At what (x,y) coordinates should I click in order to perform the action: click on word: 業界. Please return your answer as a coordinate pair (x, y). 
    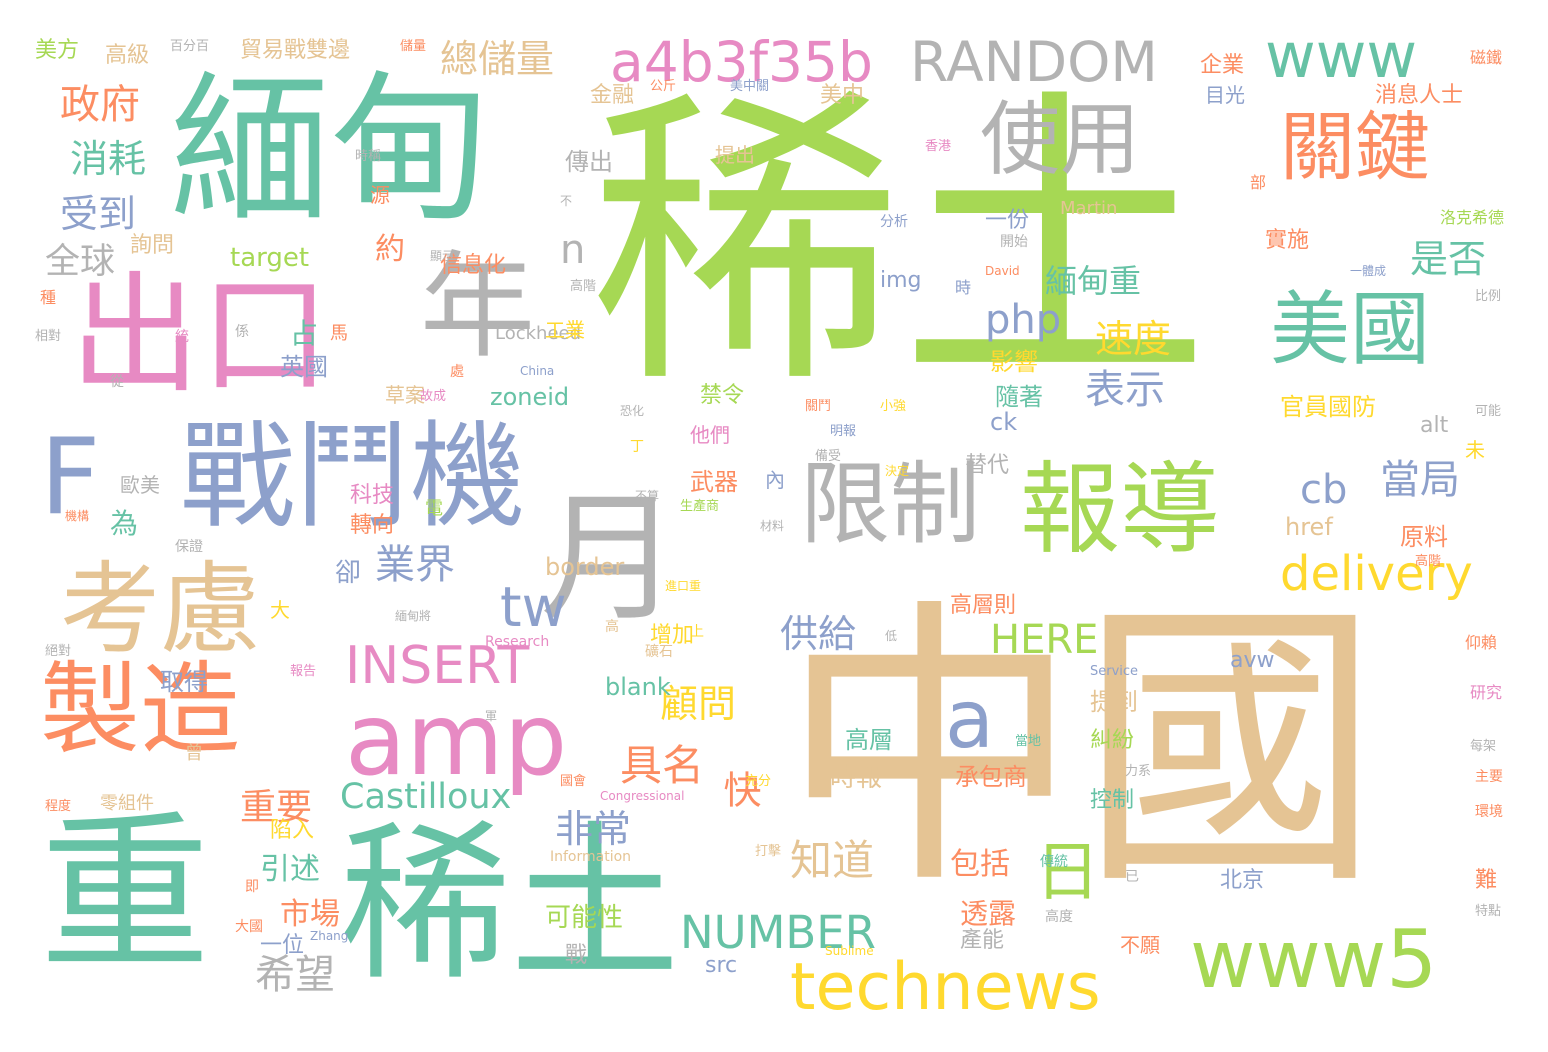
    Looking at the image, I should click on (415, 565).